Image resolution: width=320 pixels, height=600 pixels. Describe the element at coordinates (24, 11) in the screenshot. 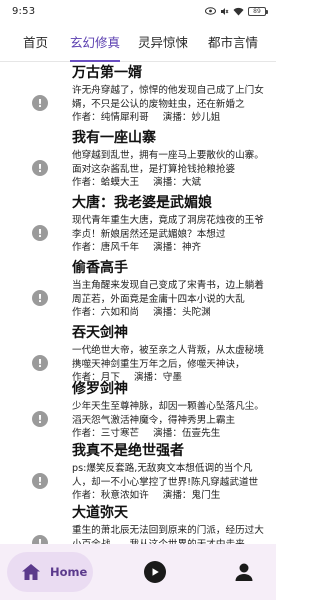

I see `status-time: 9:53` at that location.